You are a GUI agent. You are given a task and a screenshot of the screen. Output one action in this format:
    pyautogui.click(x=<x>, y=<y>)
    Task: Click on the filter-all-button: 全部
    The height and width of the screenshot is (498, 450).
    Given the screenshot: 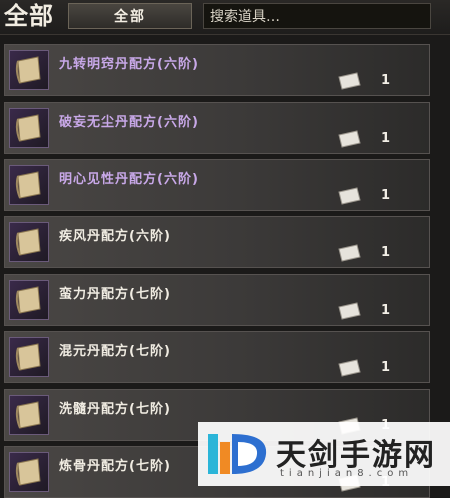 What is the action you would take?
    pyautogui.click(x=130, y=16)
    